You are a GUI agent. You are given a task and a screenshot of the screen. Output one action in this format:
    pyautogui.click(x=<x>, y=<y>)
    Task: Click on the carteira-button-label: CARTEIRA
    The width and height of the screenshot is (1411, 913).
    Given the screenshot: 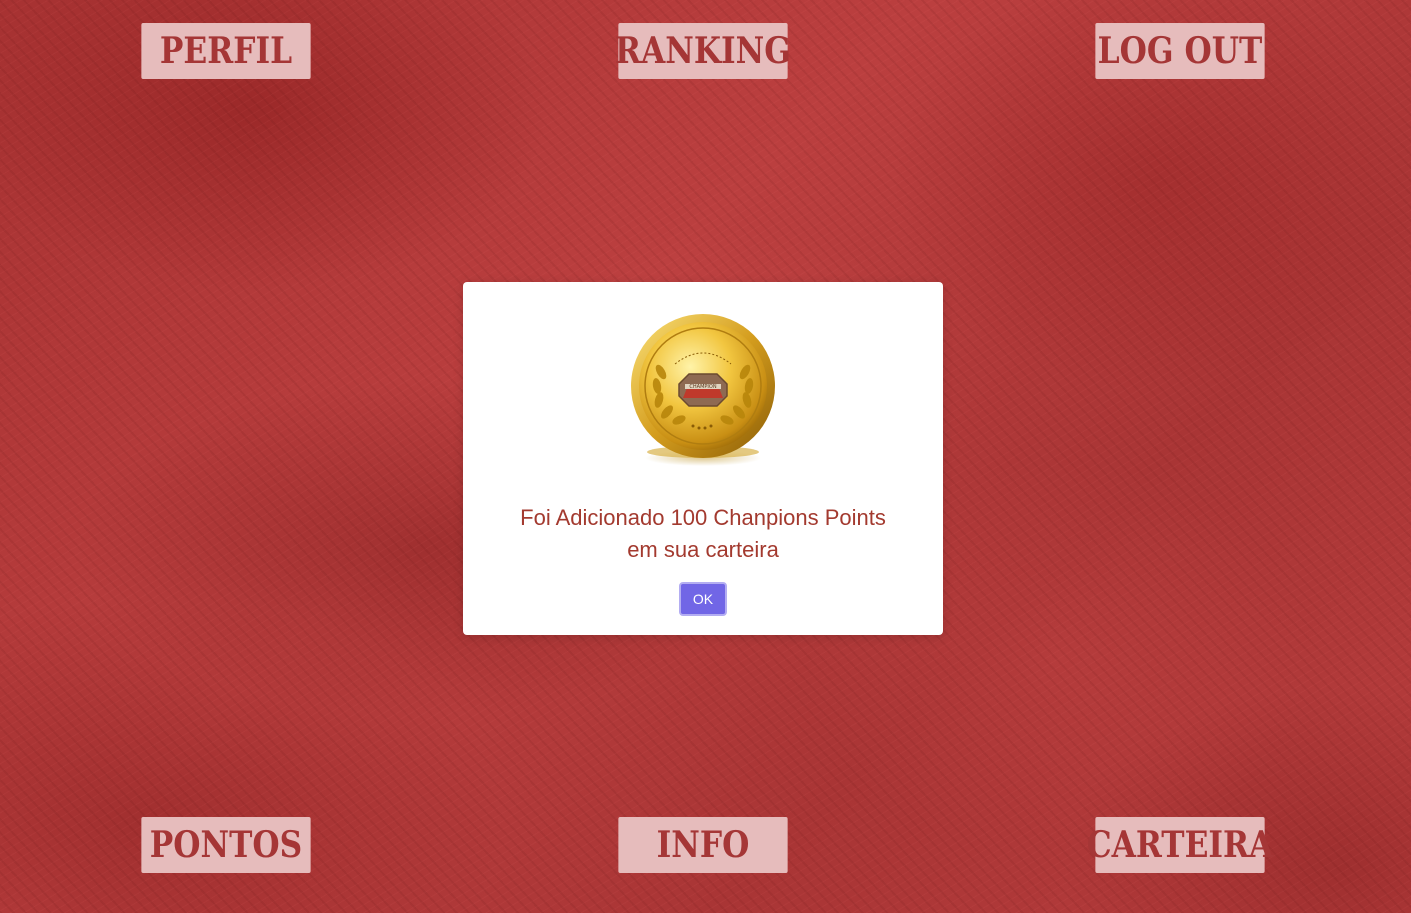 What is the action you would take?
    pyautogui.click(x=1180, y=845)
    